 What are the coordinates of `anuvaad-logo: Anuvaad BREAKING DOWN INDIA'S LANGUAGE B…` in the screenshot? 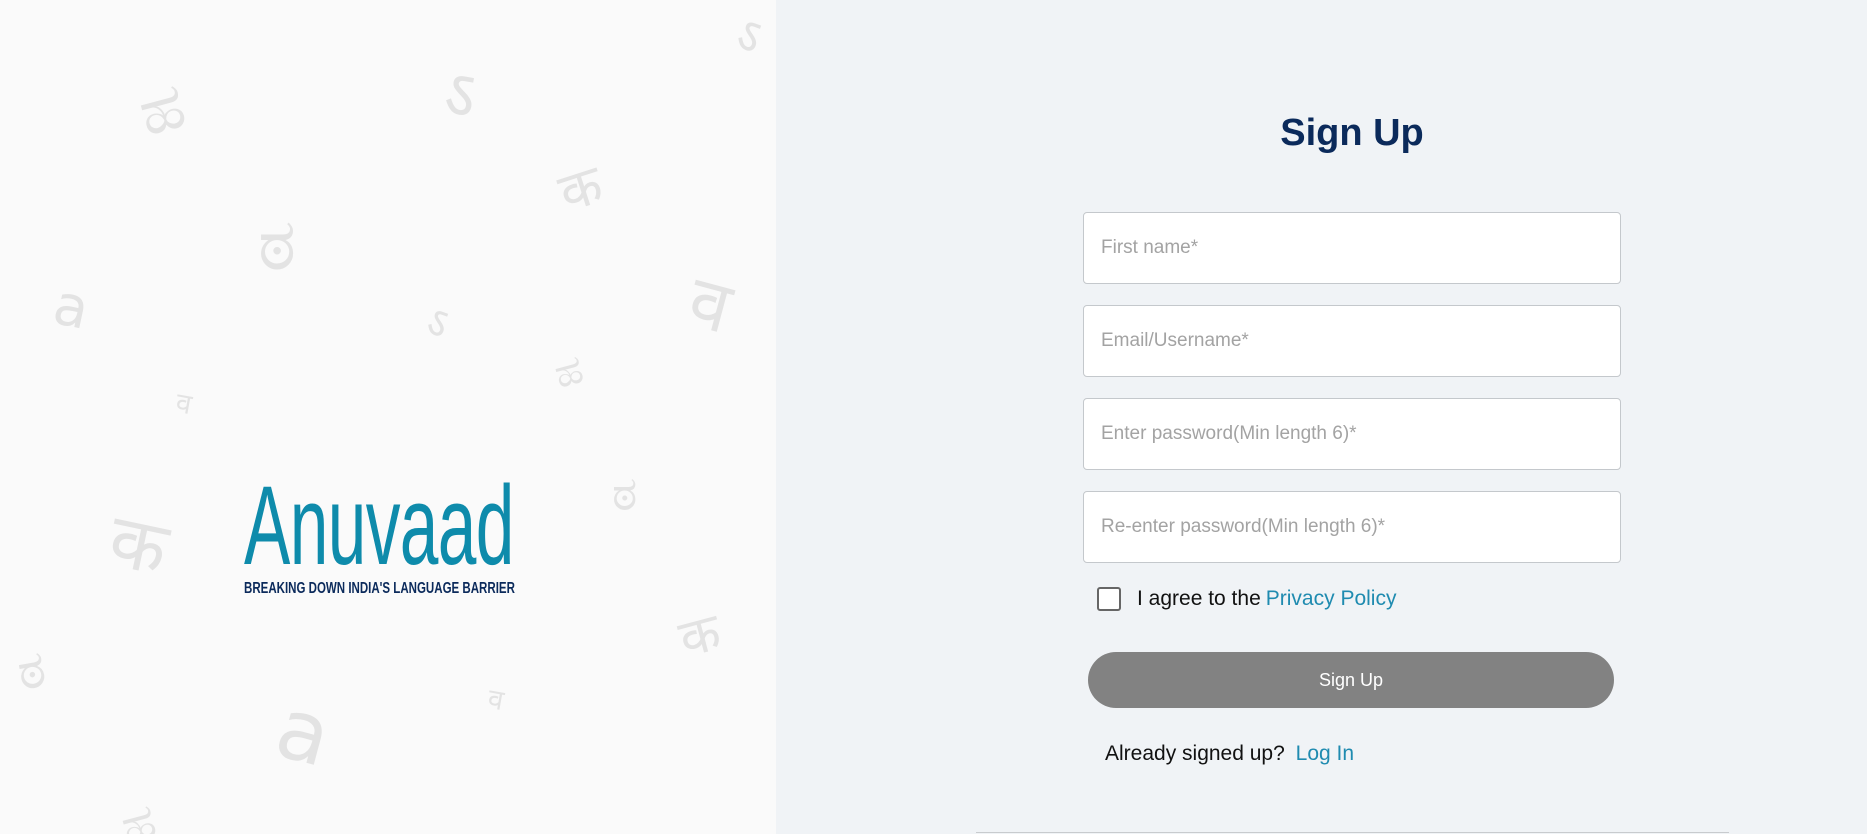 It's located at (394, 534).